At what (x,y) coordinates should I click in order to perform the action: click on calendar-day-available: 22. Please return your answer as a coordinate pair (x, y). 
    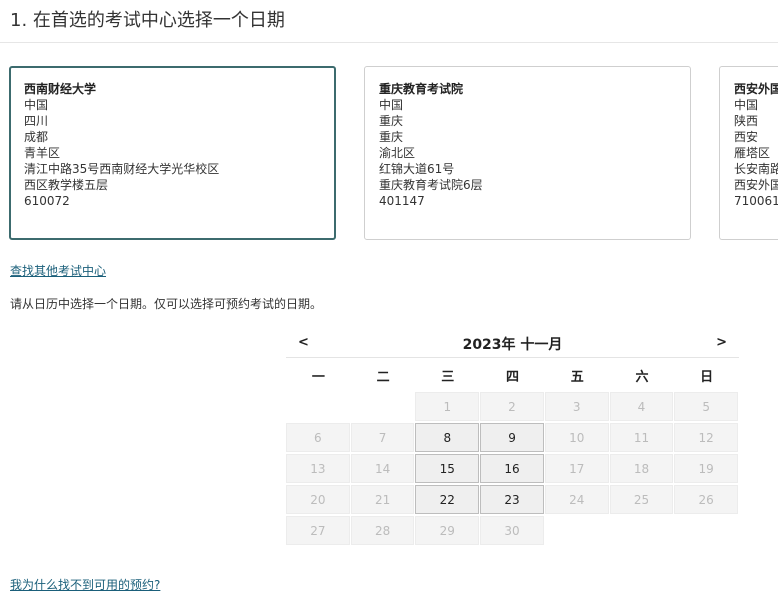
    Looking at the image, I should click on (447, 499).